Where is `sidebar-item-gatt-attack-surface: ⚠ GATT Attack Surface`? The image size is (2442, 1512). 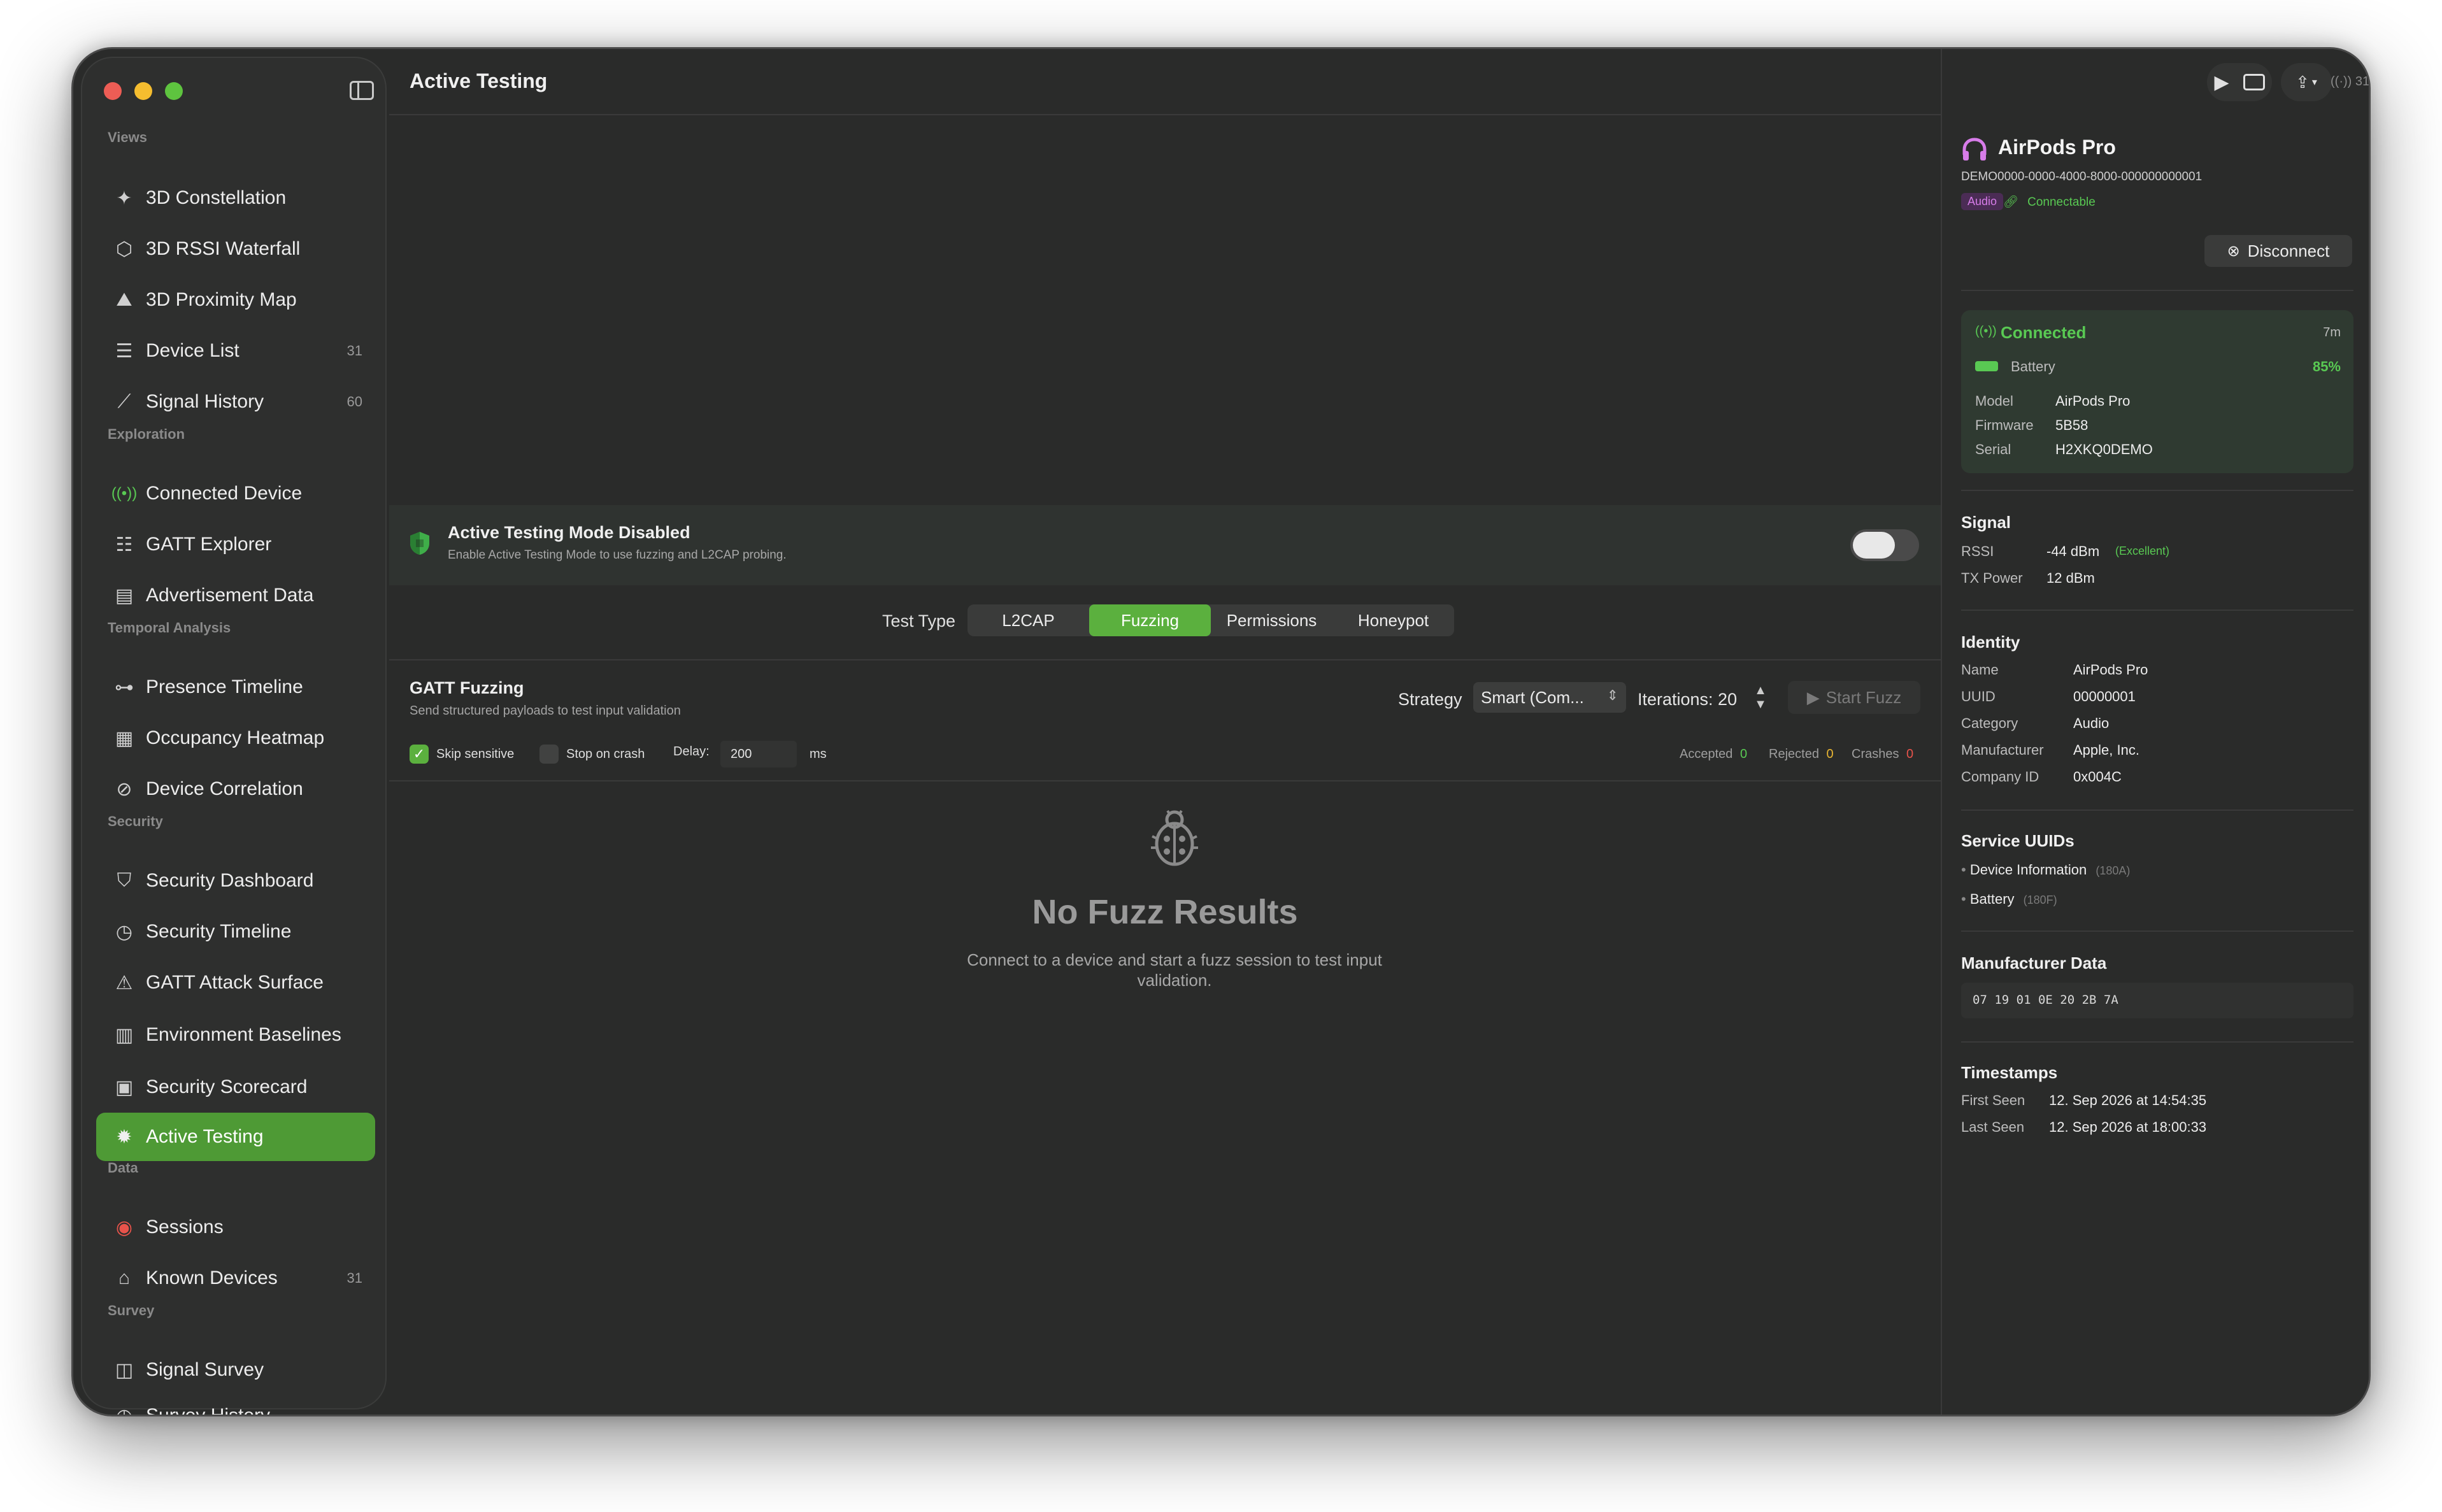 sidebar-item-gatt-attack-surface: ⚠ GATT Attack Surface is located at coordinates (235, 983).